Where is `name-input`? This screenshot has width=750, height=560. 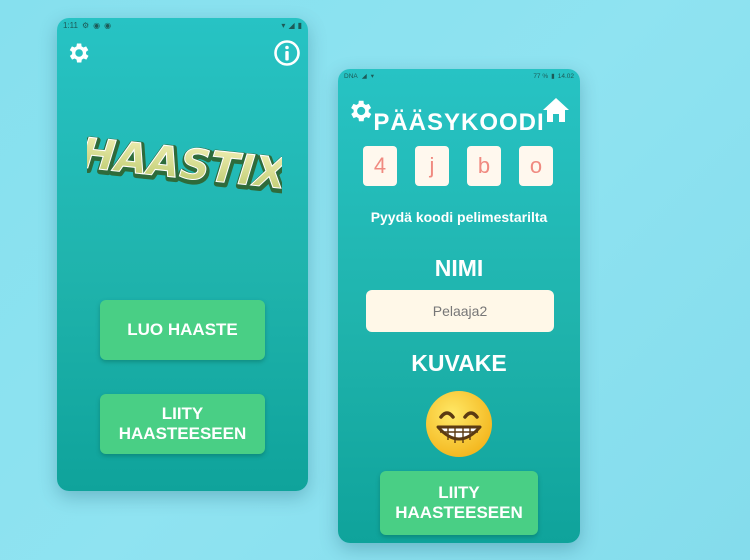 name-input is located at coordinates (460, 311).